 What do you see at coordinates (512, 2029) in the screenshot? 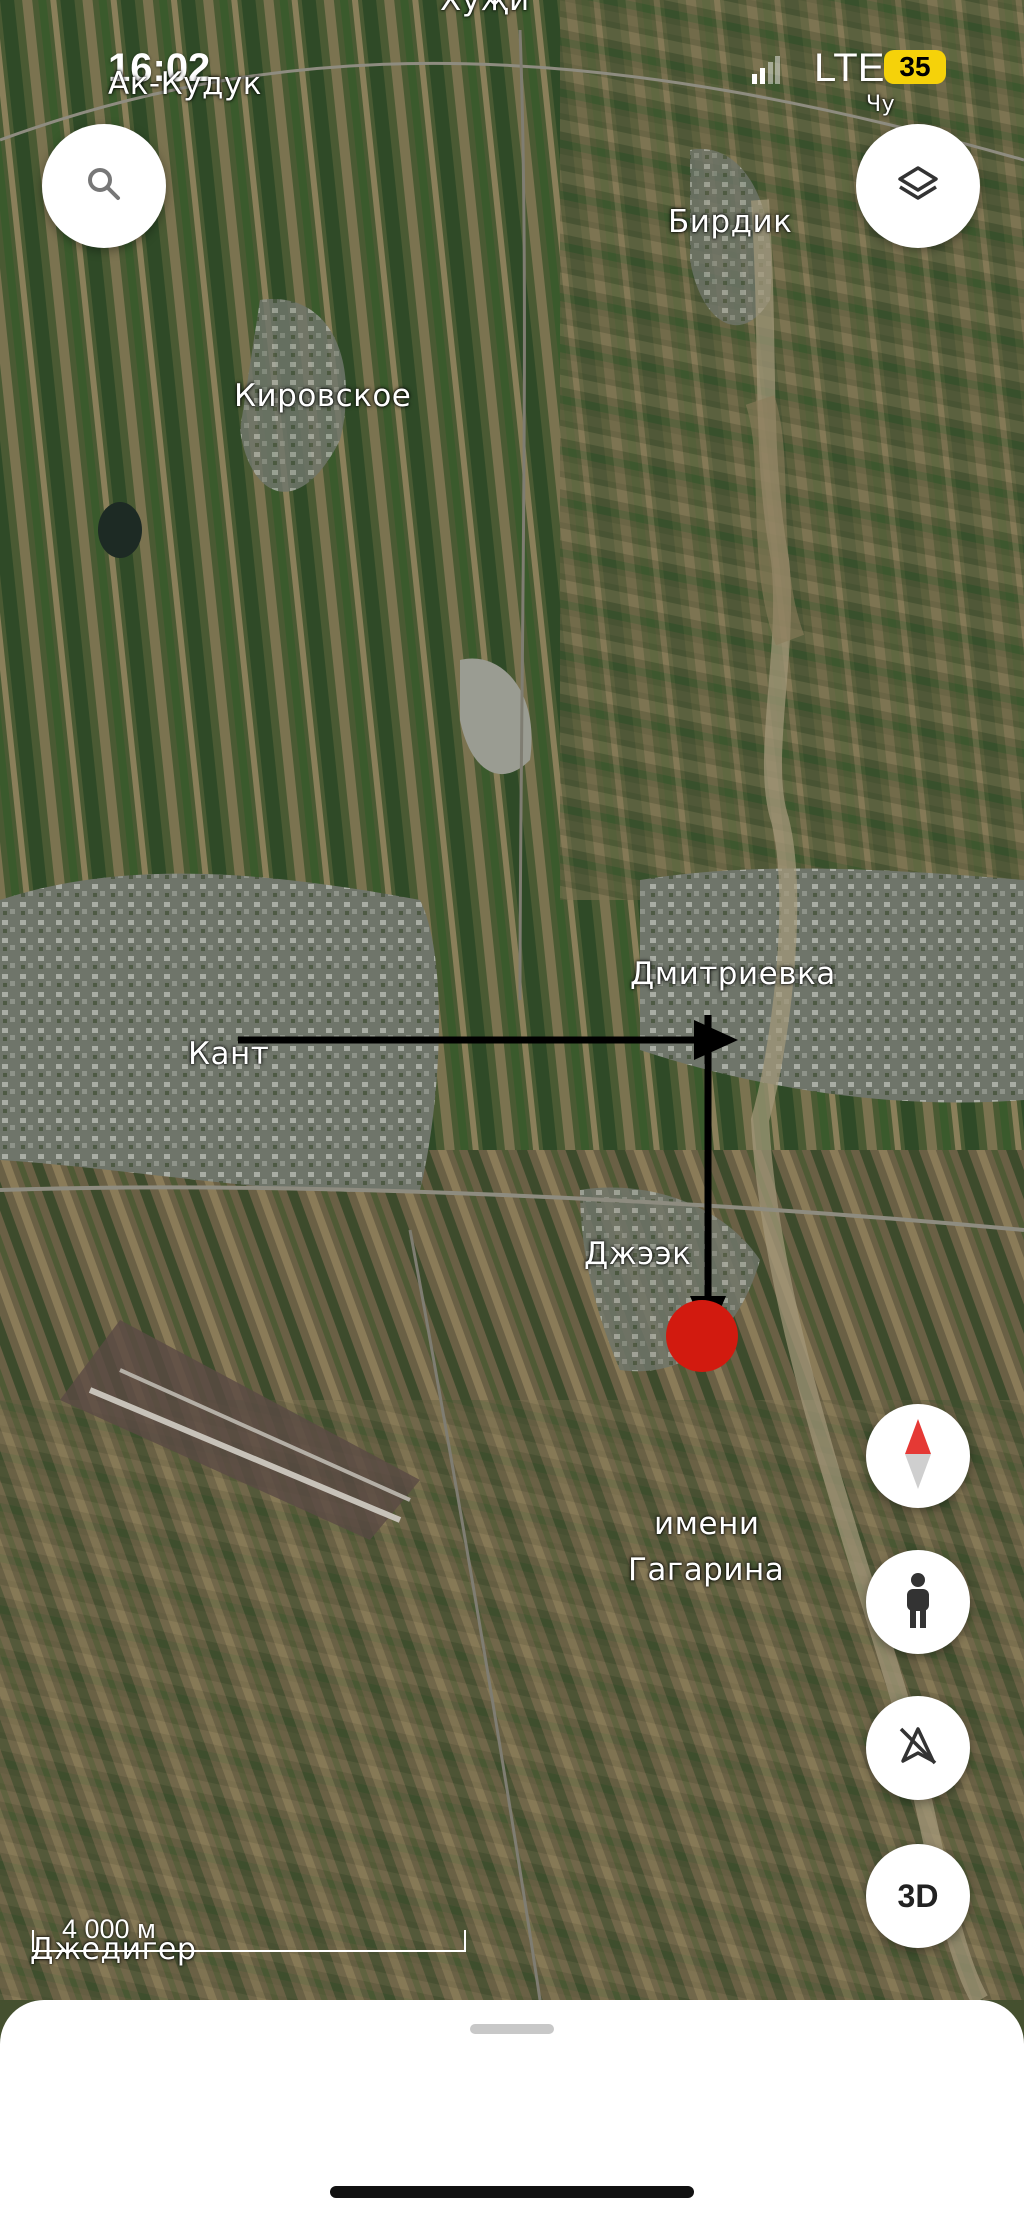
I see `sheet-drag-handle` at bounding box center [512, 2029].